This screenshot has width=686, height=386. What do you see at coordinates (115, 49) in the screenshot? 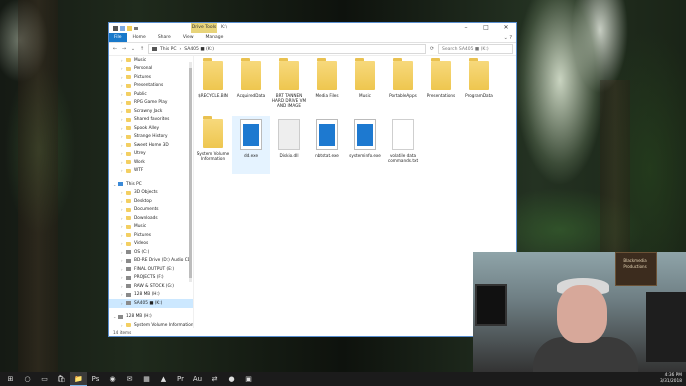
I see `back-icon: ←` at bounding box center [115, 49].